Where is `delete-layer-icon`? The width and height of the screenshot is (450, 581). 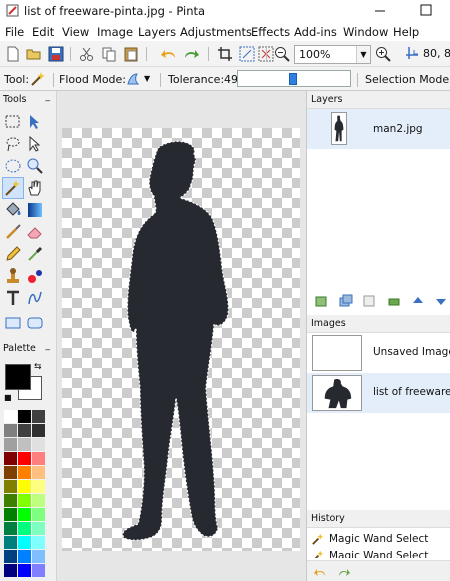 delete-layer-icon is located at coordinates (369, 301).